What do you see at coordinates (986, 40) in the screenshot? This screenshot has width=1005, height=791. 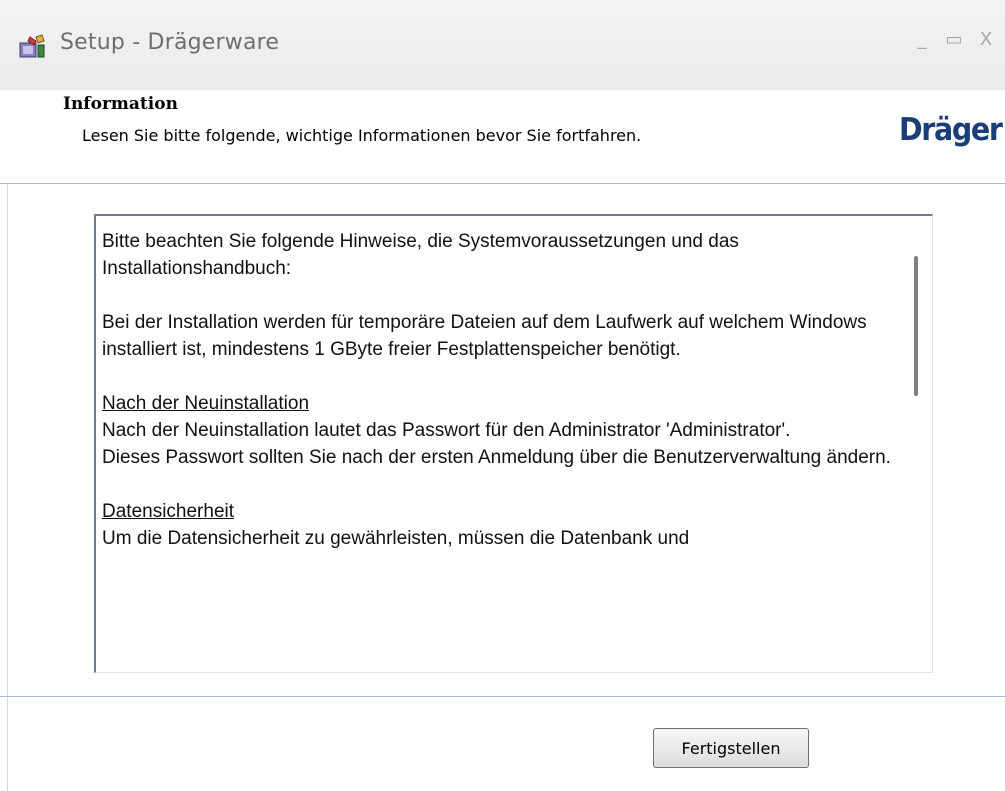 I see `close-button: X` at bounding box center [986, 40].